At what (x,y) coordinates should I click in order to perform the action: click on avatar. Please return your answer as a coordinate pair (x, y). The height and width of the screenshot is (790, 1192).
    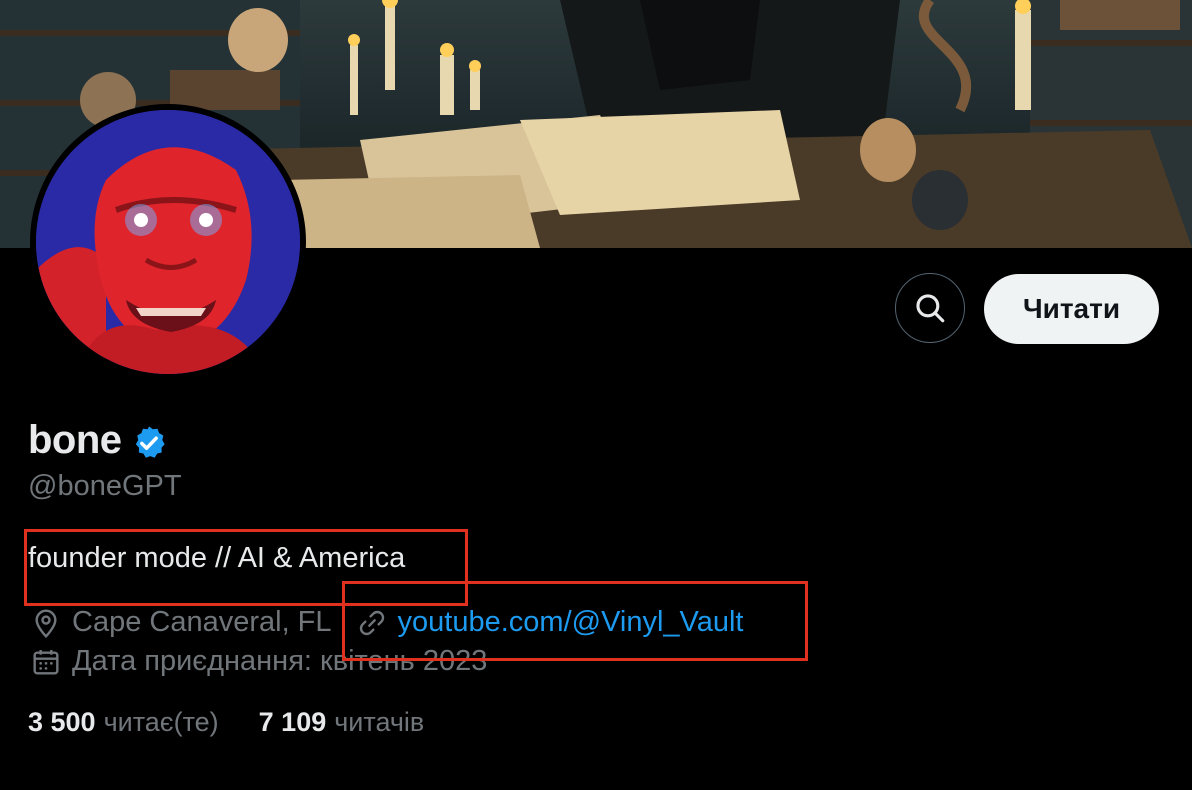
    Looking at the image, I should click on (168, 242).